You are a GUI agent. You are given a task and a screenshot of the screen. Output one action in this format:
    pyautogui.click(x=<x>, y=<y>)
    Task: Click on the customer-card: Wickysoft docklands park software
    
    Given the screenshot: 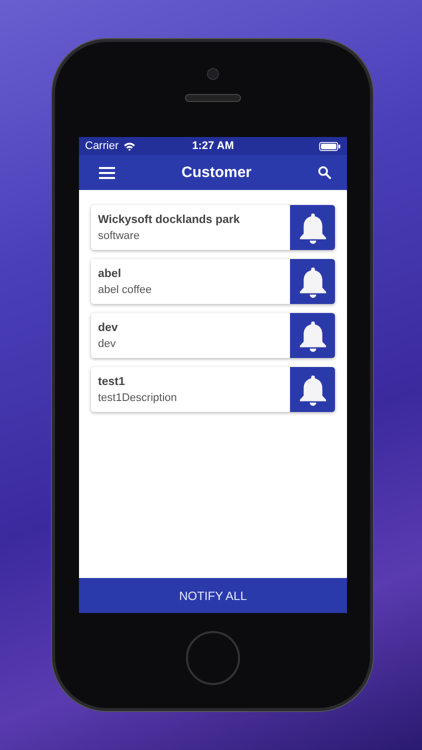 What is the action you would take?
    pyautogui.click(x=213, y=227)
    